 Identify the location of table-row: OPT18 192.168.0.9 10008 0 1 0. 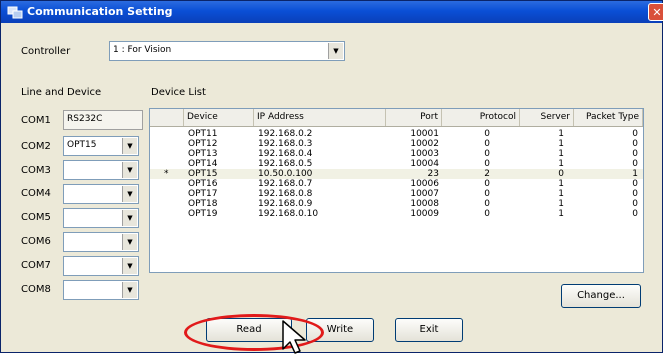
(396, 204).